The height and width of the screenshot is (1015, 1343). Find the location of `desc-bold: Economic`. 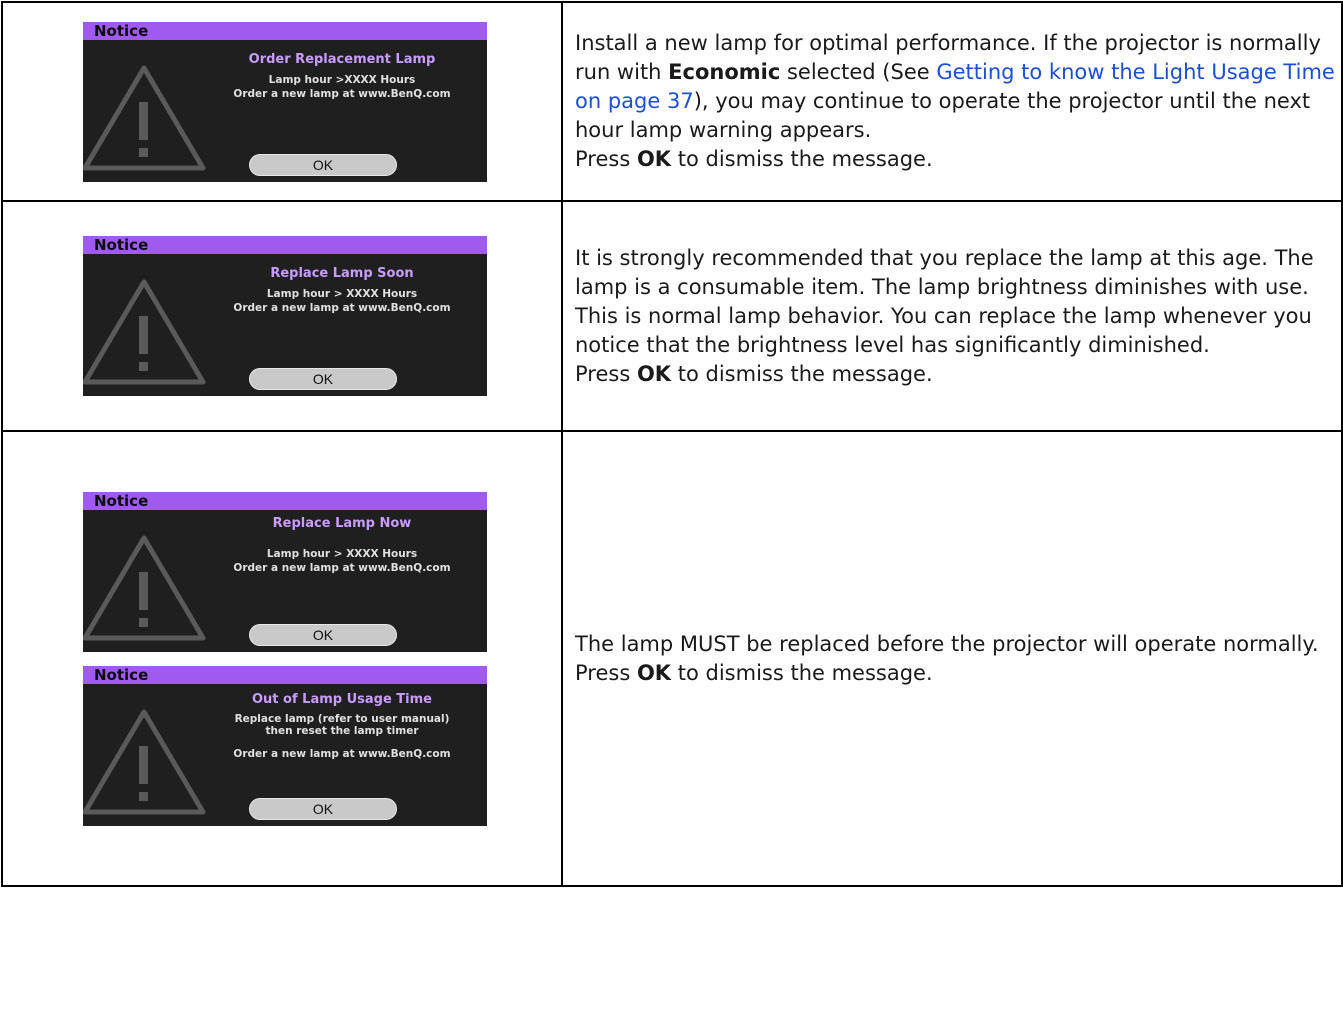

desc-bold: Economic is located at coordinates (724, 72).